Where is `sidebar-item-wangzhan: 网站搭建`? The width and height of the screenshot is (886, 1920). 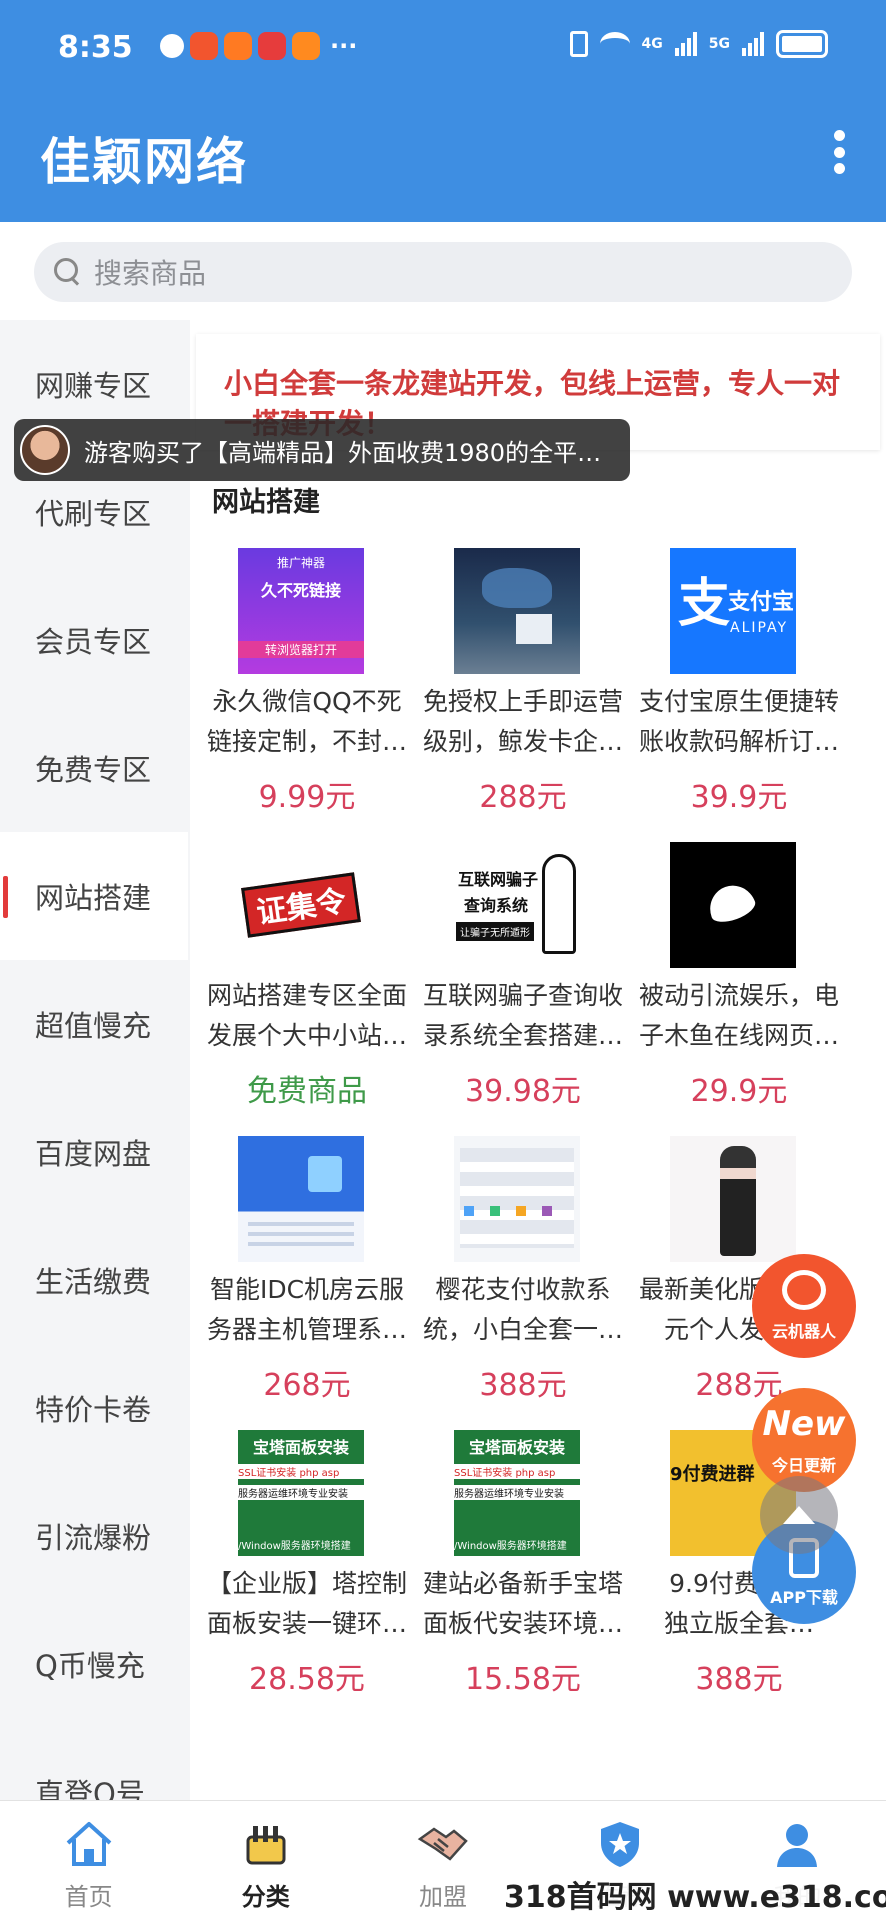 sidebar-item-wangzhan: 网站搭建 is located at coordinates (94, 896).